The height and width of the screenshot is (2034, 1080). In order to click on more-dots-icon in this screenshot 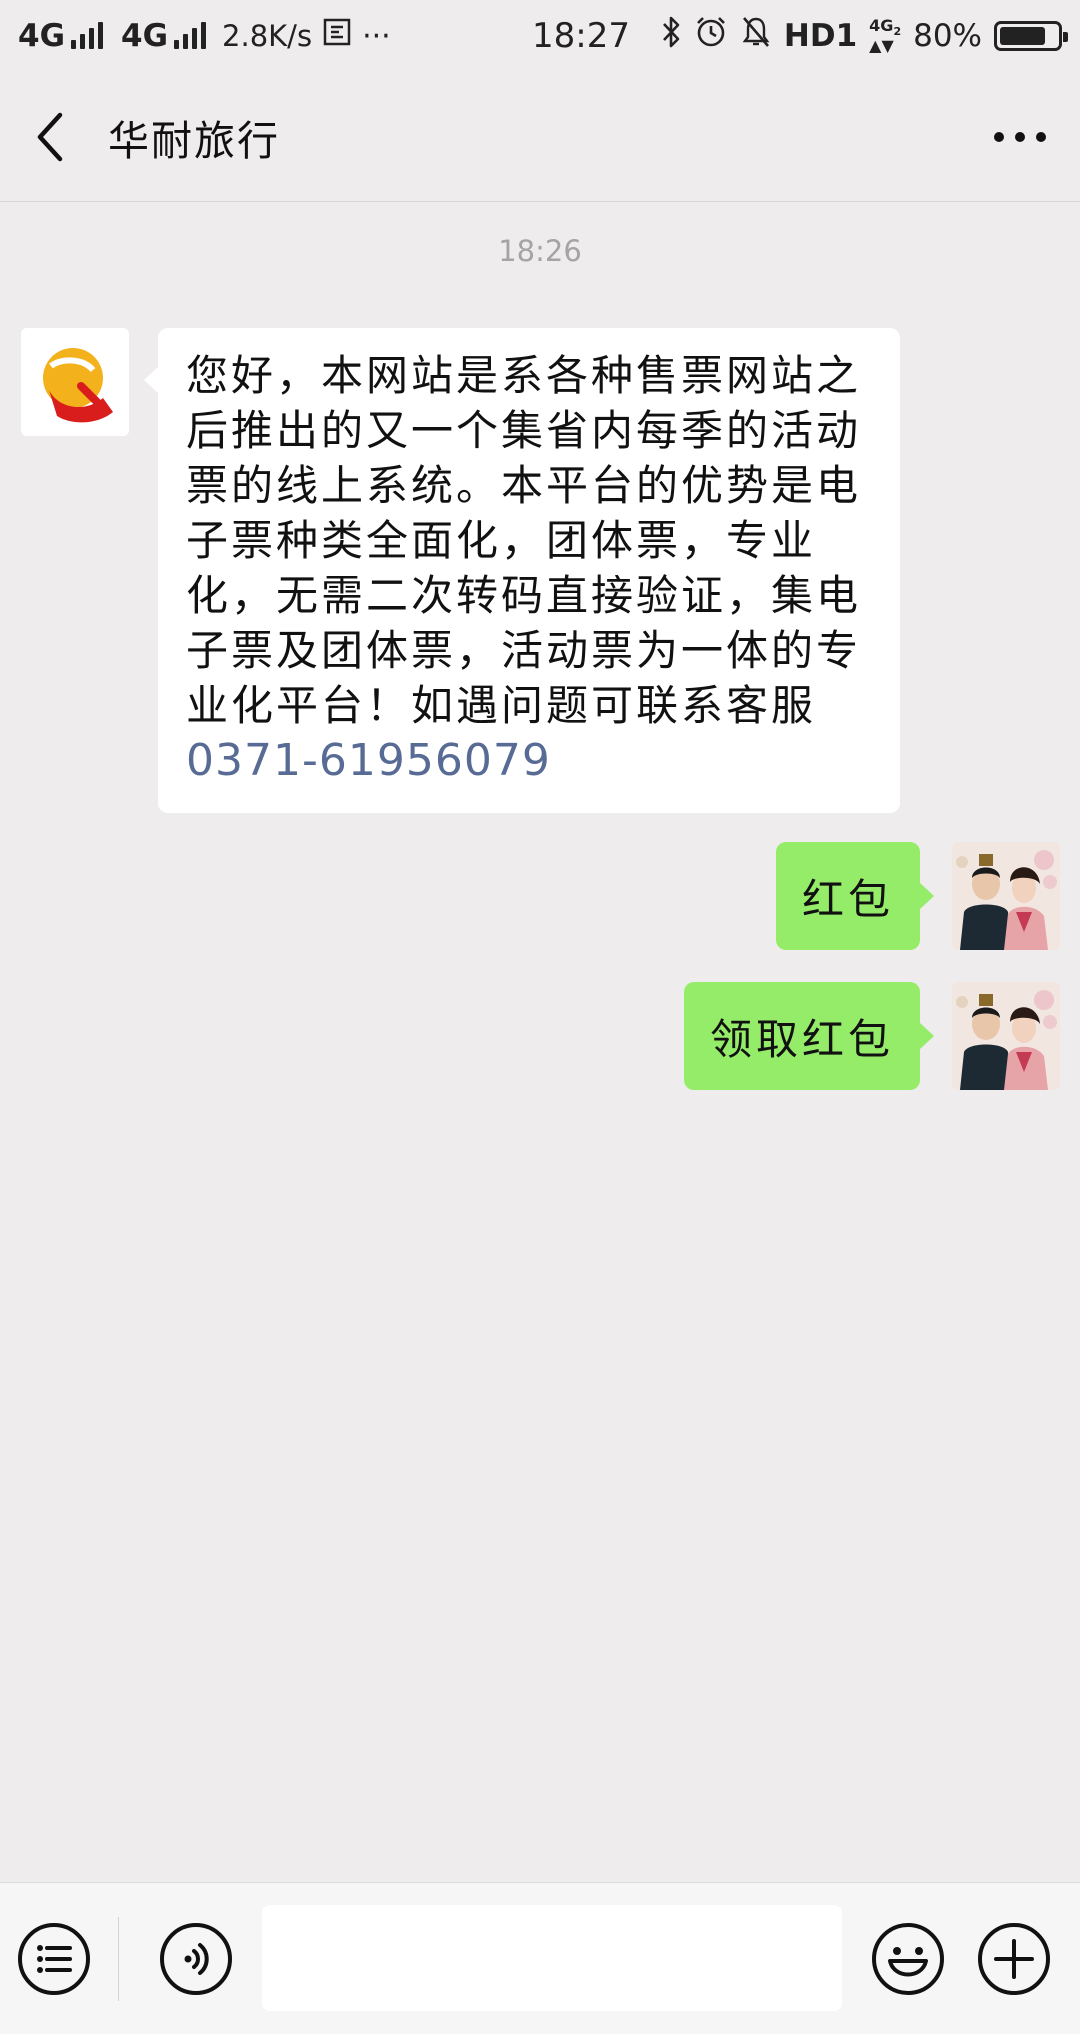, I will do `click(1020, 136)`.